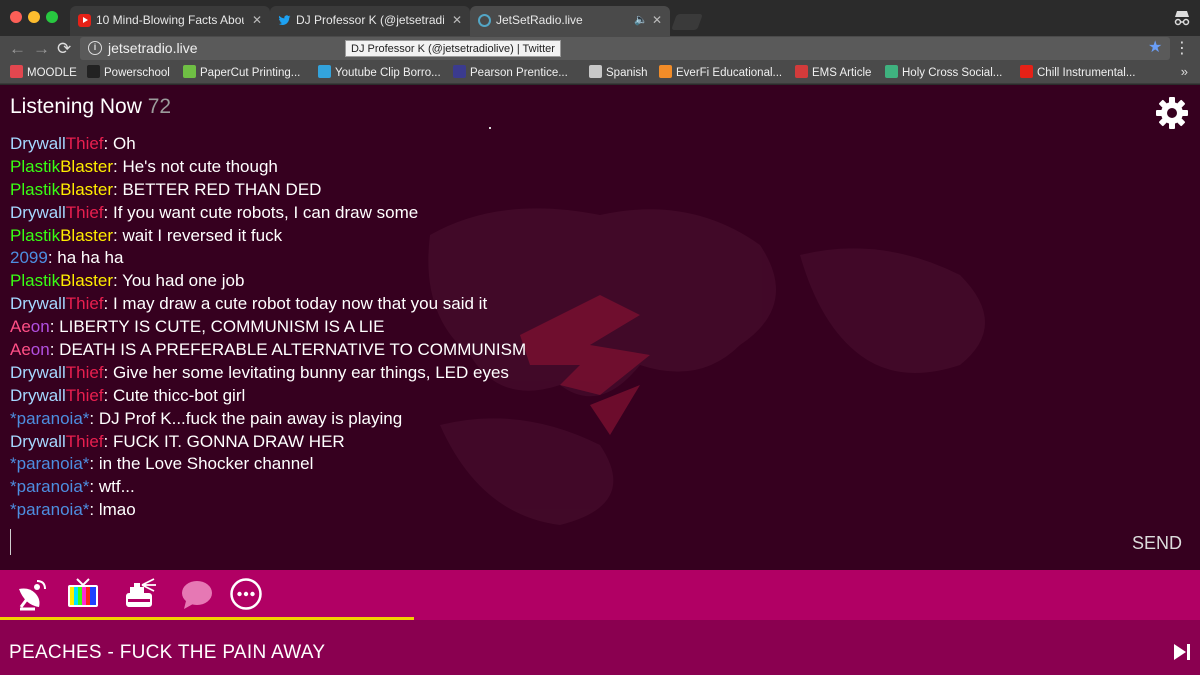 The image size is (1200, 675). I want to click on window-zoom-button, so click(52, 17).